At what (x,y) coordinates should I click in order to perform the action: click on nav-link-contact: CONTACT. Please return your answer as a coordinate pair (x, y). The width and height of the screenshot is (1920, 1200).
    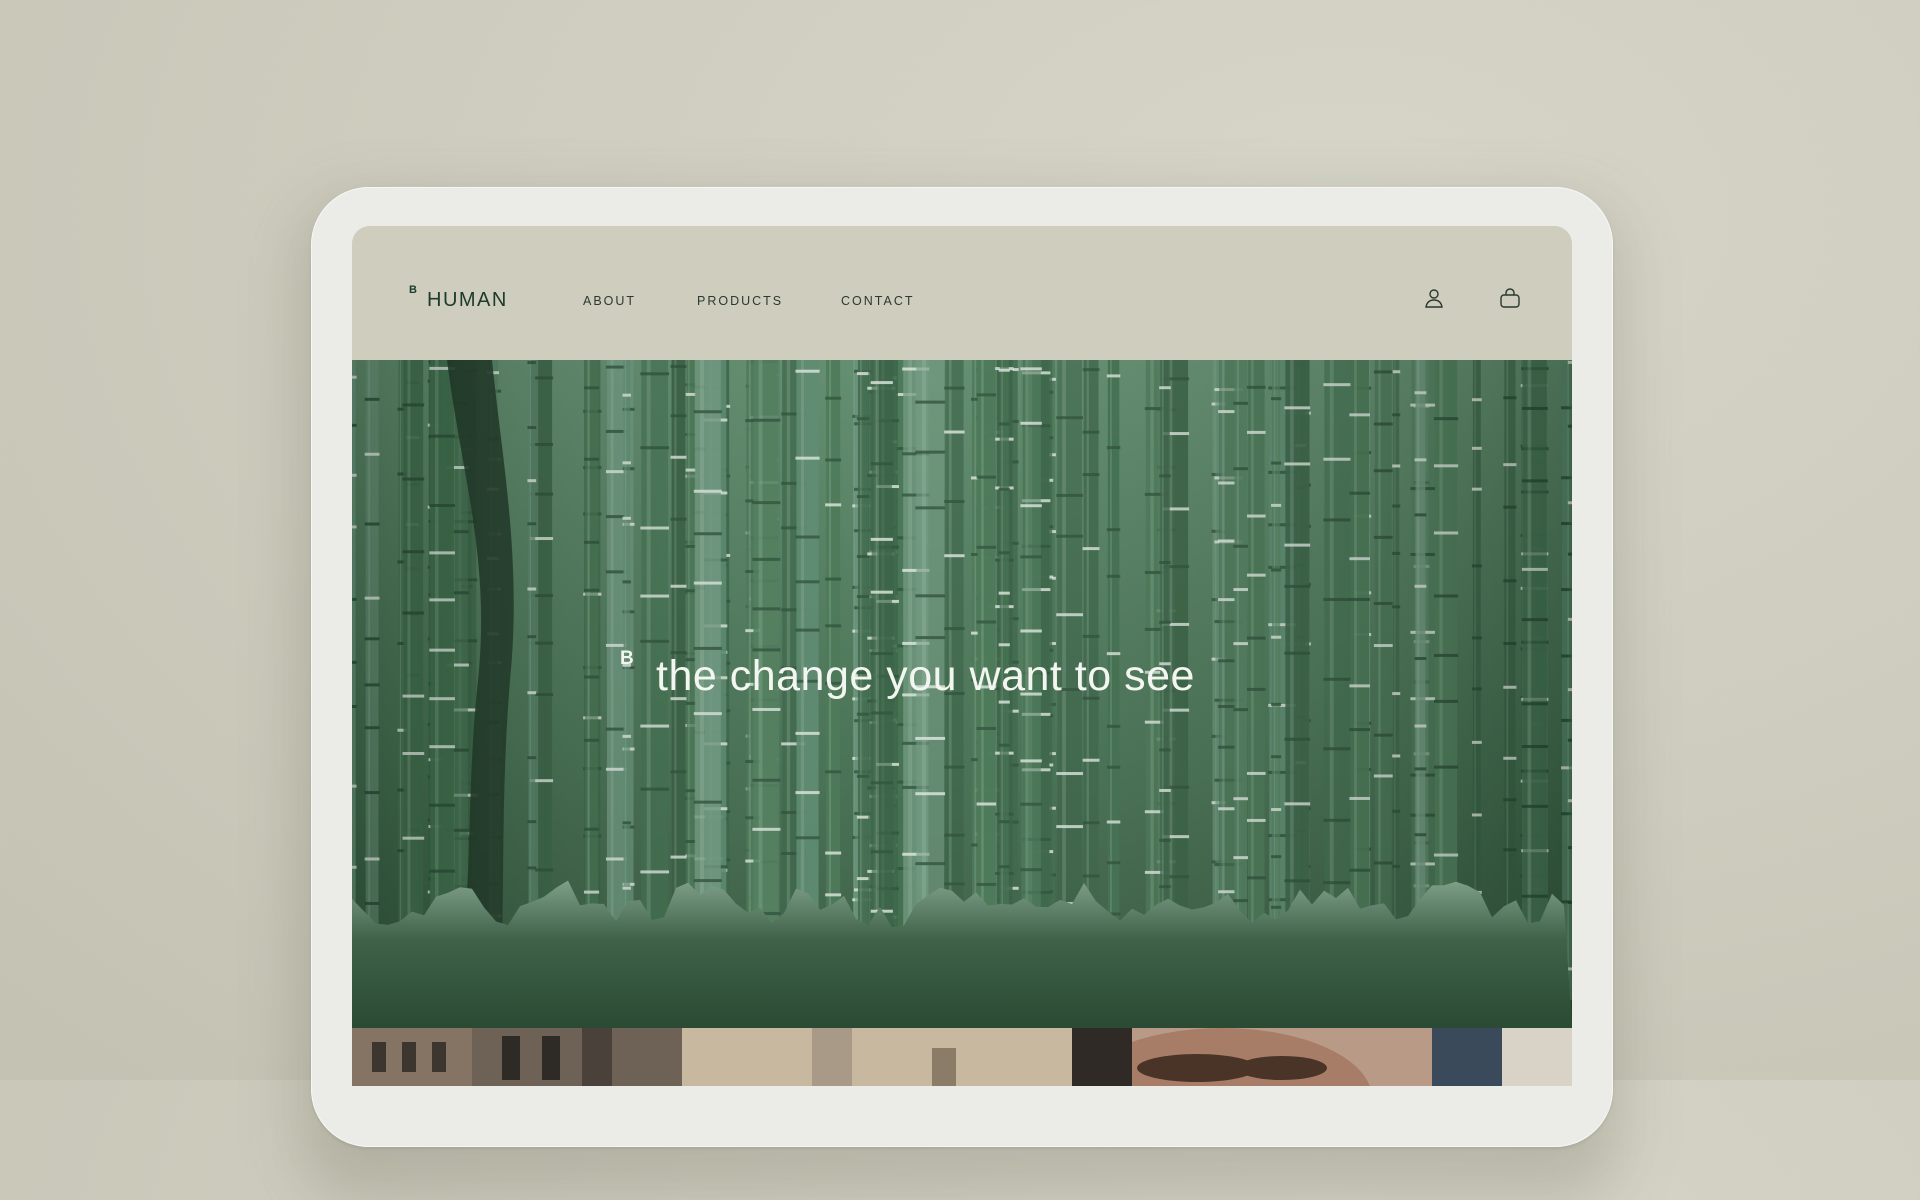
    Looking at the image, I should click on (878, 301).